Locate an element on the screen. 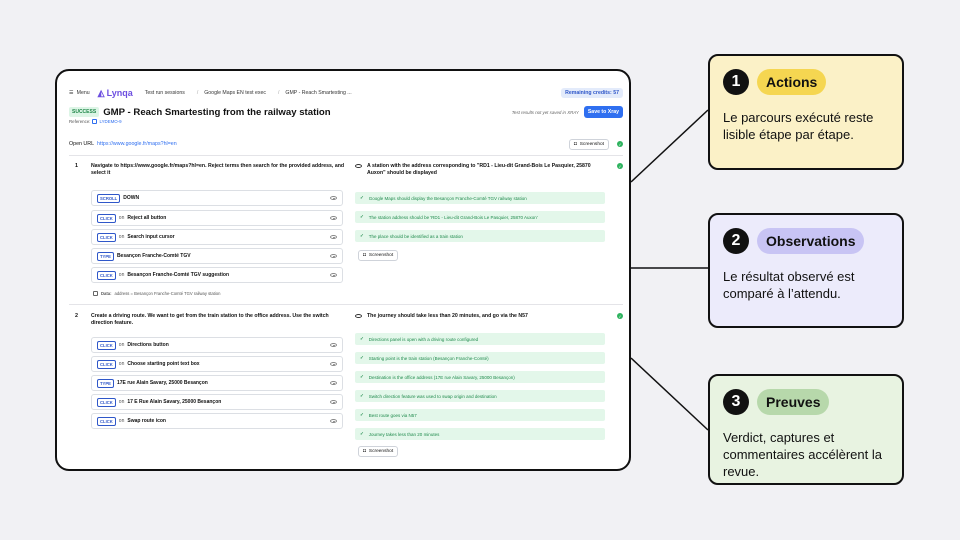 Image resolution: width=960 pixels, height=540 pixels. not-saved-note: Test results not yet saved in XRAY is located at coordinates (545, 112).